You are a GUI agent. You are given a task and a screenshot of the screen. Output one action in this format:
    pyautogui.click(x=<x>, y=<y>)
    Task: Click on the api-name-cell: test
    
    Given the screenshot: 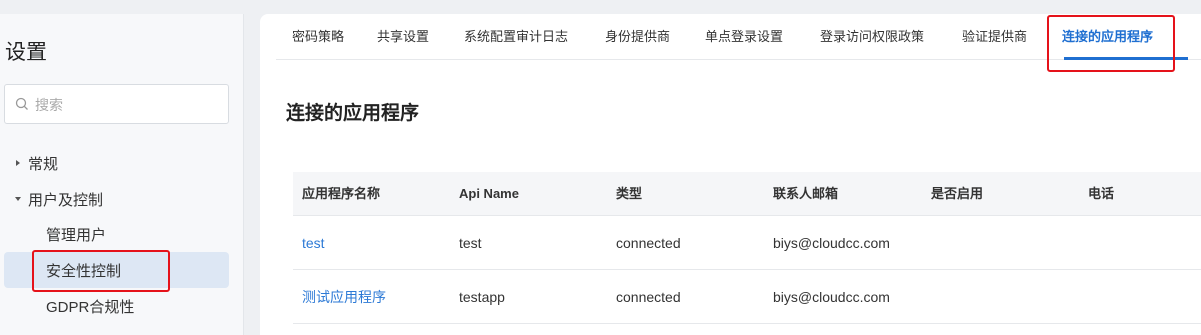 What is the action you would take?
    pyautogui.click(x=470, y=243)
    